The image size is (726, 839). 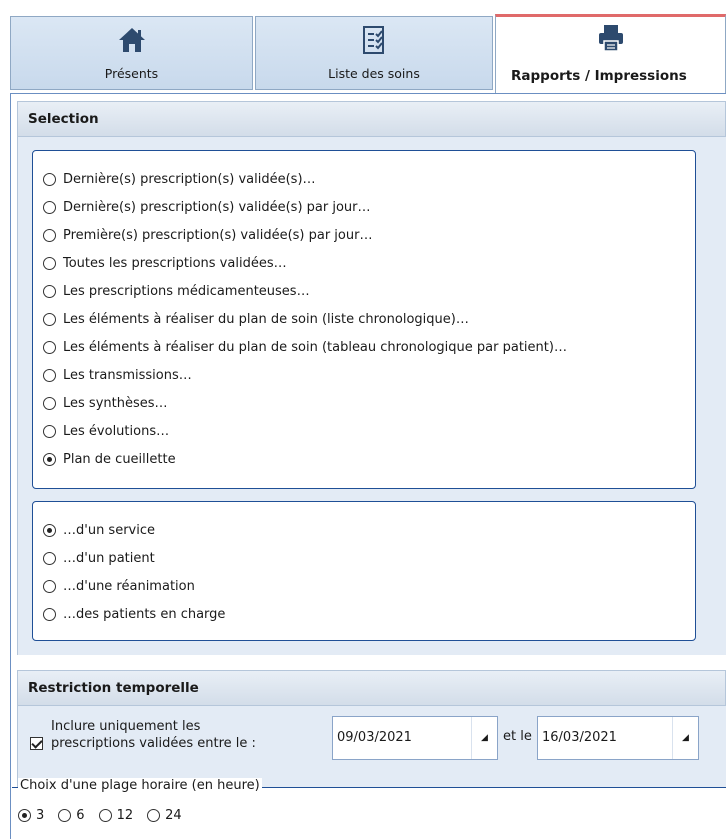 I want to click on tab-presents-label: Présents, so click(x=131, y=73).